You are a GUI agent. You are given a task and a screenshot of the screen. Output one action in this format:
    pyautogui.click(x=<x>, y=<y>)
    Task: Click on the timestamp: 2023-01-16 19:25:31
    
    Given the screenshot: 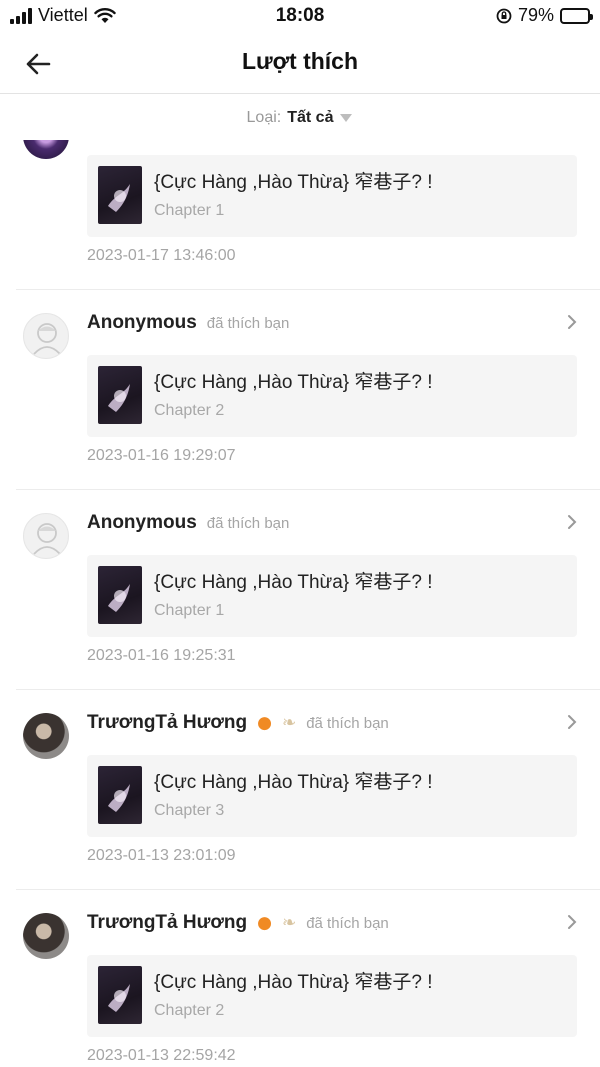 What is the action you would take?
    pyautogui.click(x=161, y=655)
    